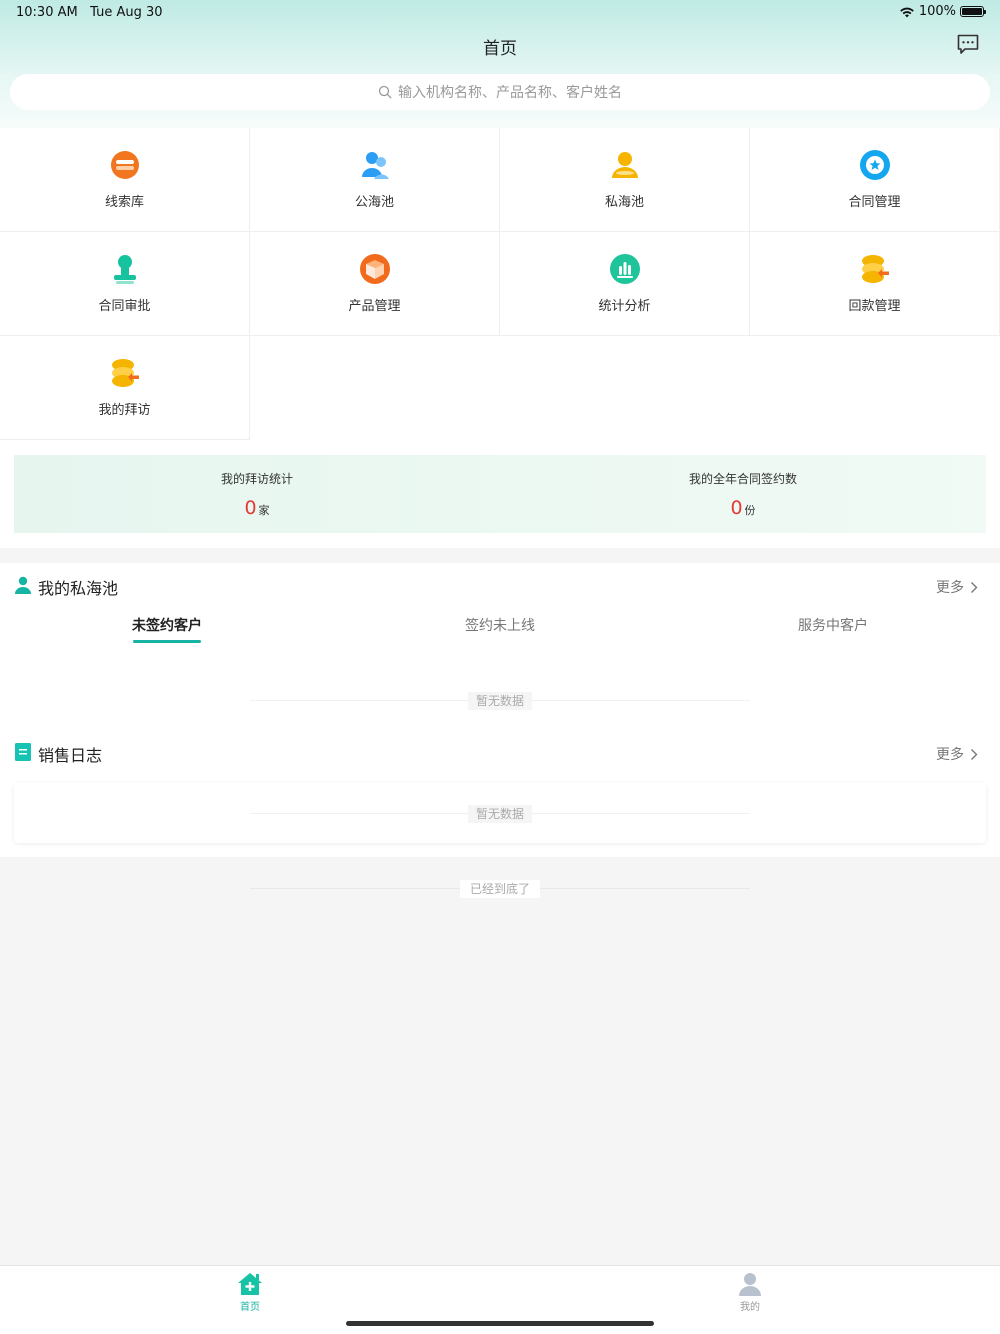 The width and height of the screenshot is (1000, 1334). Describe the element at coordinates (125, 388) in the screenshot. I see `grid-item-my-visit: 我的拜访` at that location.